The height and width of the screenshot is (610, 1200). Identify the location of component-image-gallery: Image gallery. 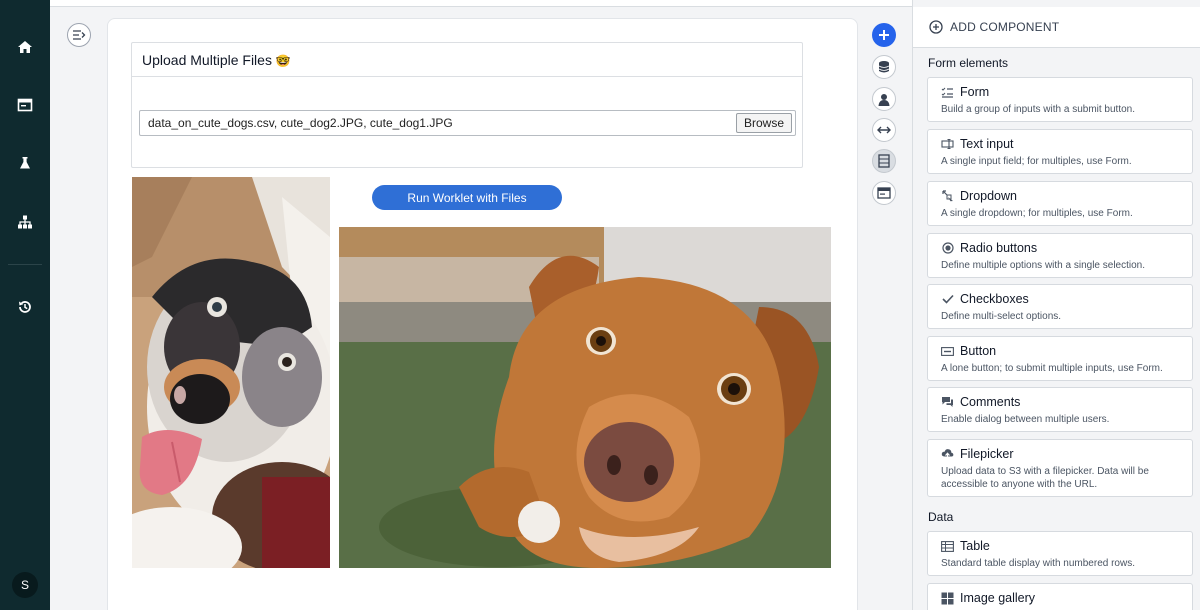
(1060, 596).